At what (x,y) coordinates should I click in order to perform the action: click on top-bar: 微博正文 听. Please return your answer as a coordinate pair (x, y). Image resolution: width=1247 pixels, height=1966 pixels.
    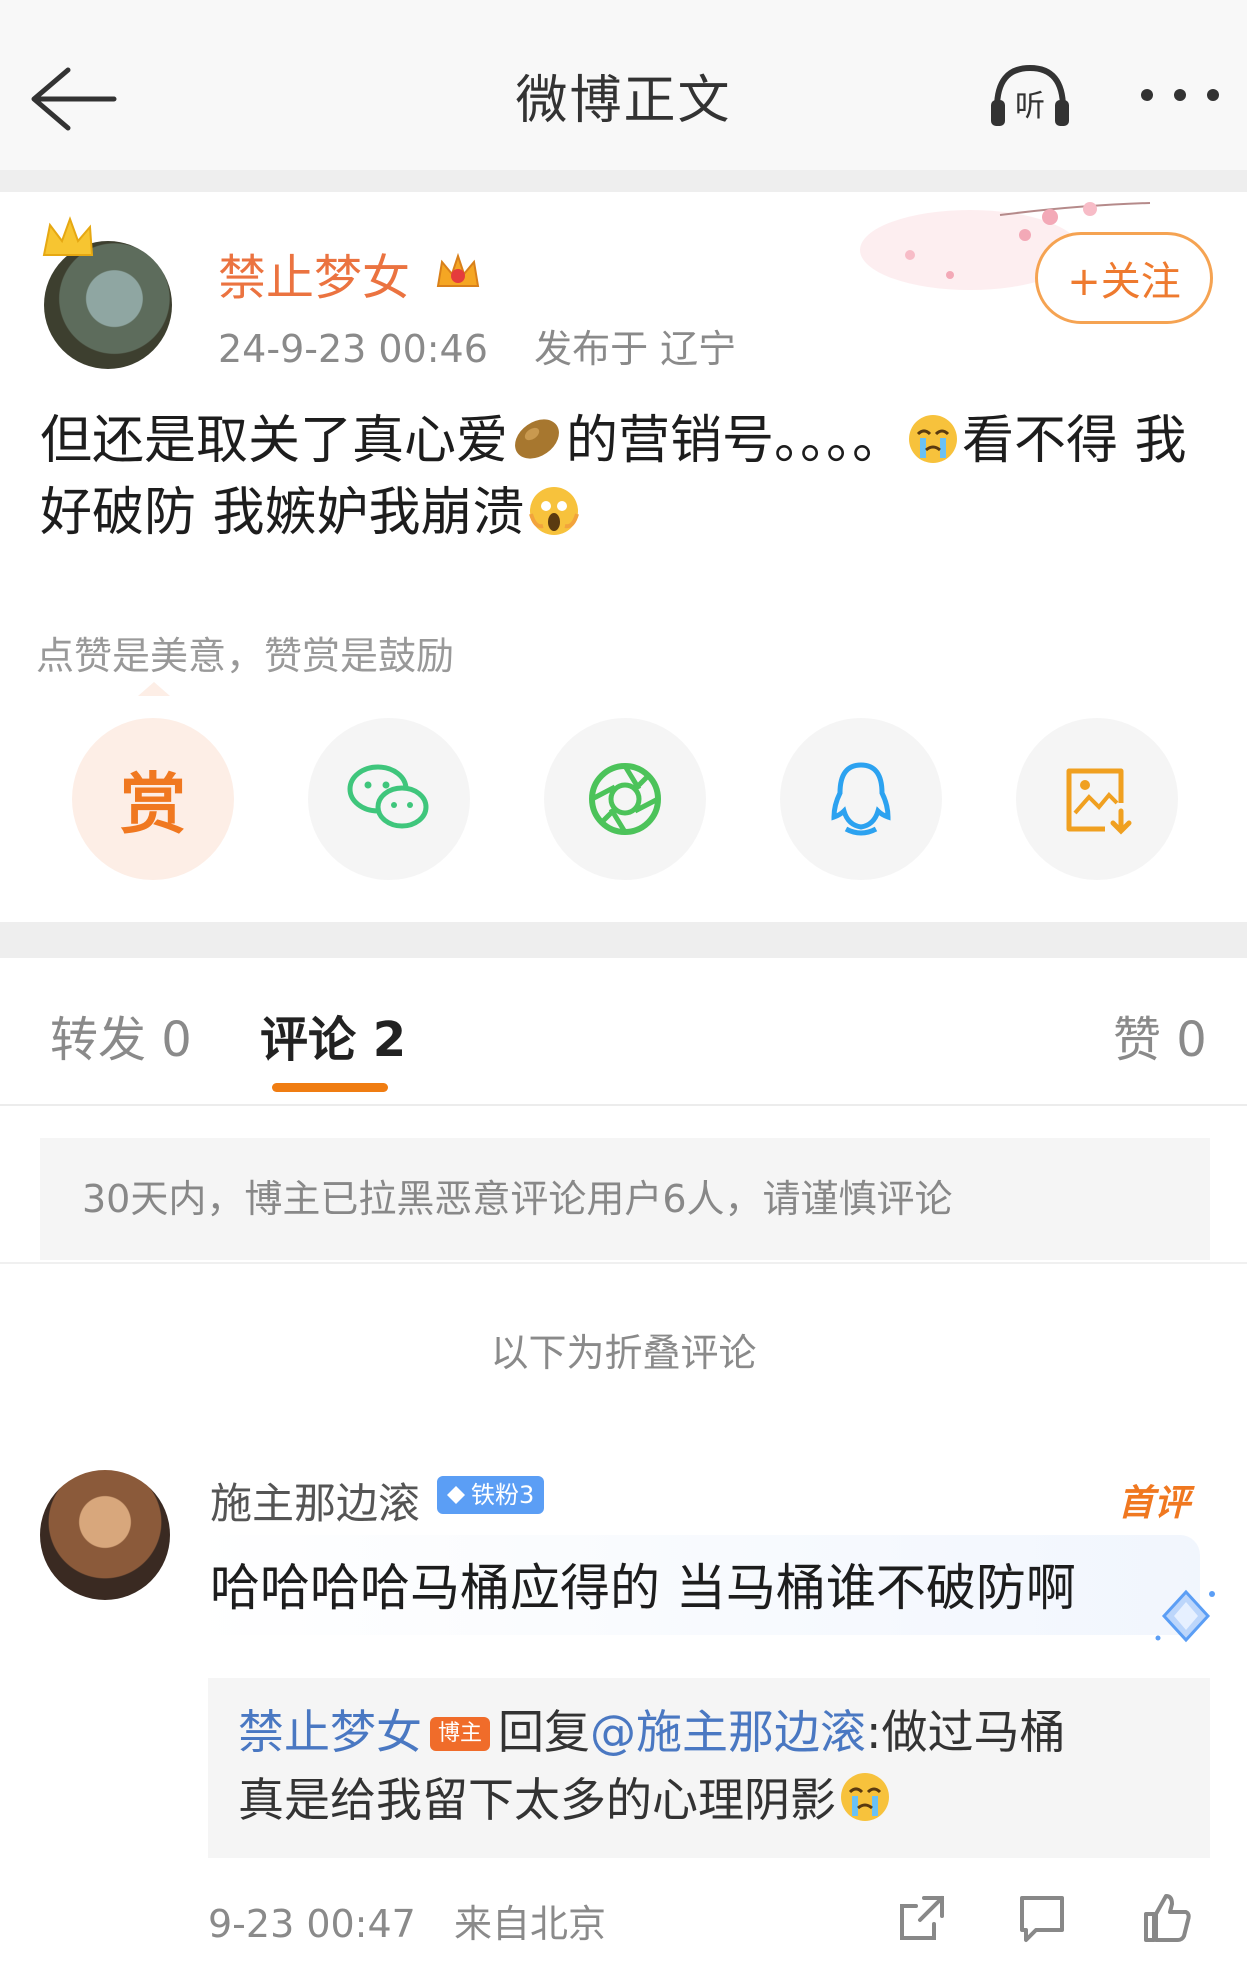
    Looking at the image, I should click on (623, 85).